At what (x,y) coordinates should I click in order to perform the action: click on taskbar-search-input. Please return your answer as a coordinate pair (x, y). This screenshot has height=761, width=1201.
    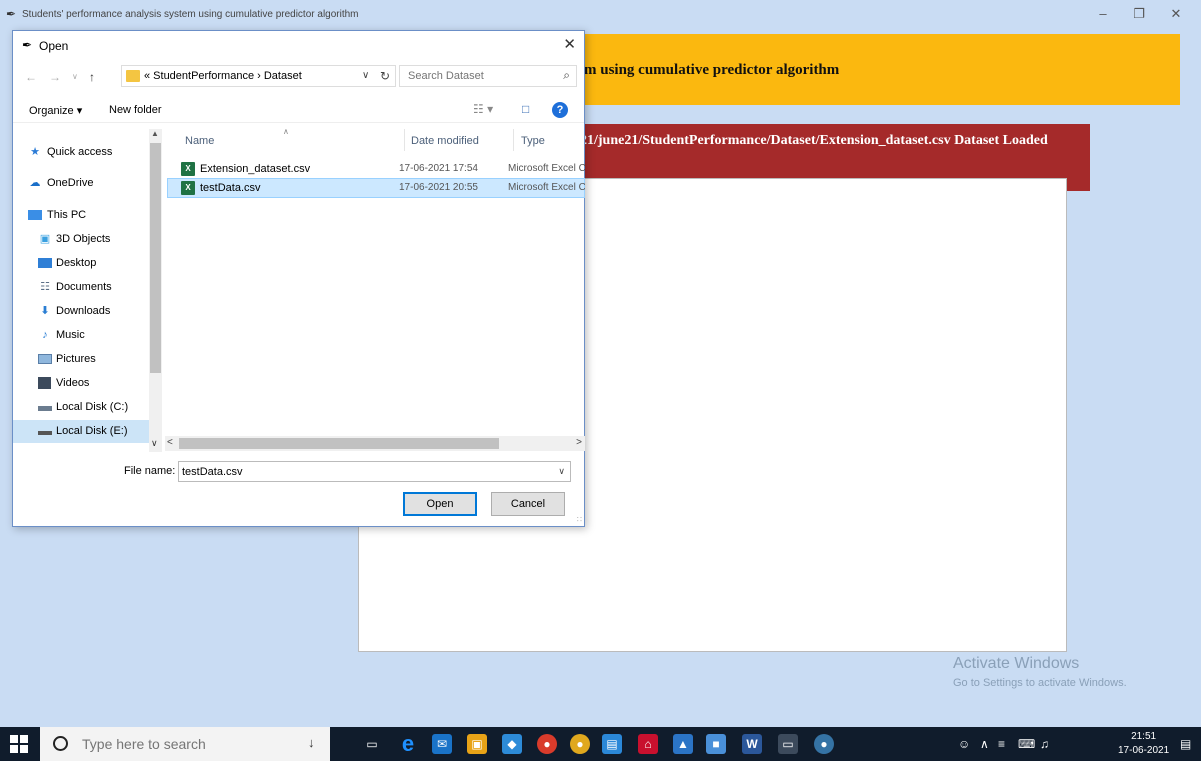
    Looking at the image, I should click on (182, 744).